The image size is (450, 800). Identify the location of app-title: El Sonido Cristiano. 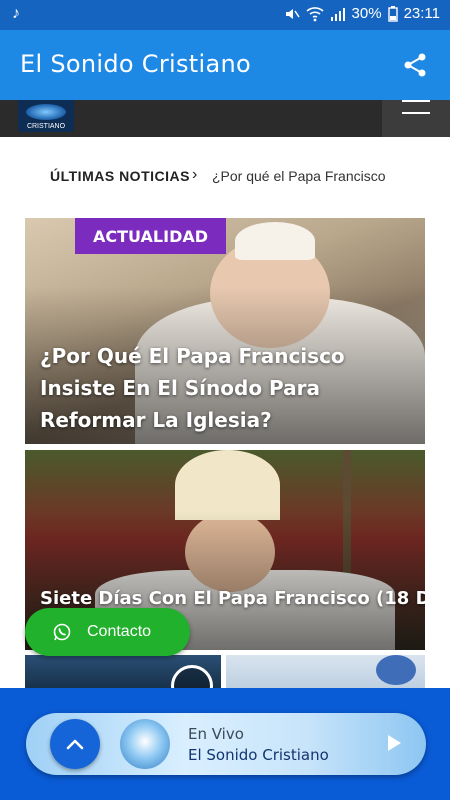
(135, 64).